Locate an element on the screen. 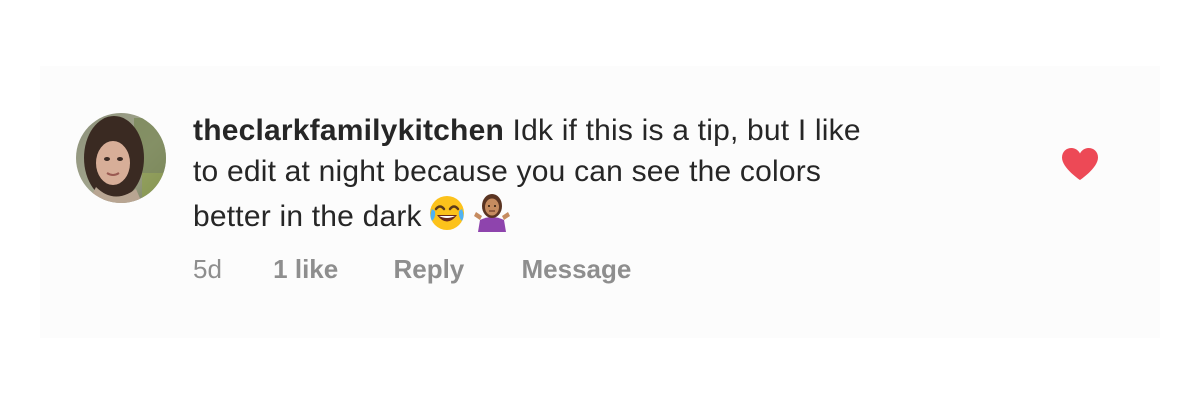 The width and height of the screenshot is (1200, 400). comment-username: theclarkfamilykitchen is located at coordinates (348, 130).